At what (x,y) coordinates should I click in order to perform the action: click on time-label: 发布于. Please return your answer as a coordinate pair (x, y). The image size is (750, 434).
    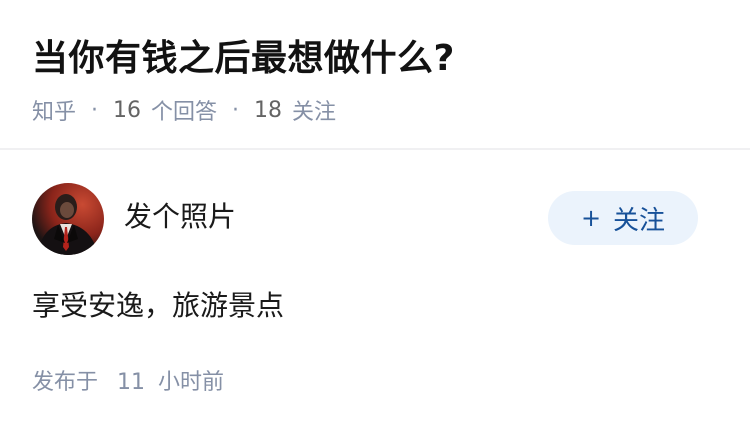
    Looking at the image, I should click on (65, 382).